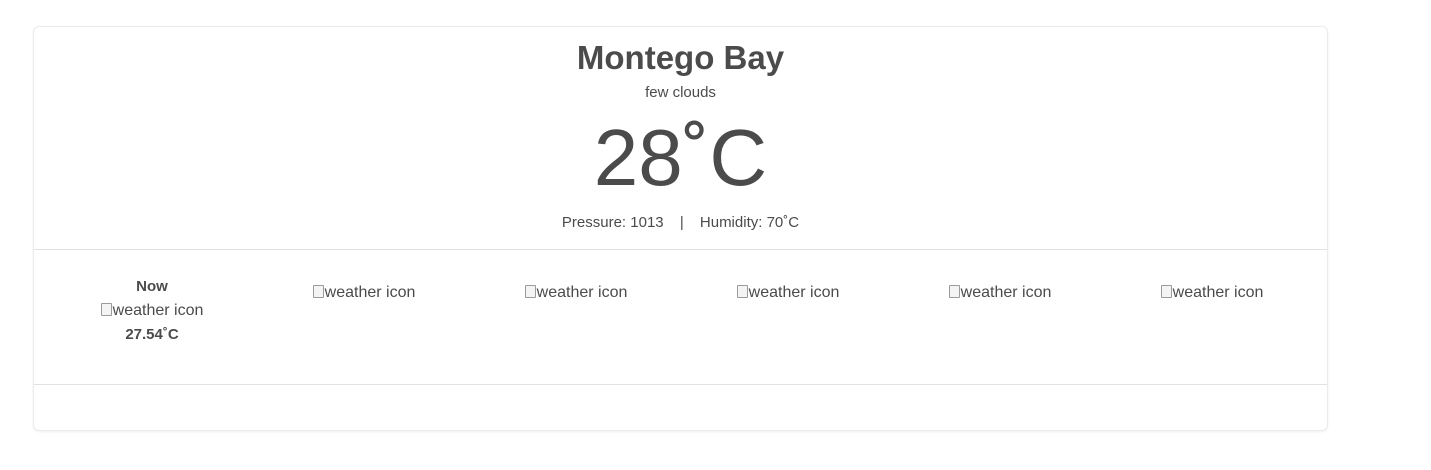 This screenshot has width=1431, height=470. What do you see at coordinates (152, 334) in the screenshot?
I see `forecast-temperature: 27.54˚C` at bounding box center [152, 334].